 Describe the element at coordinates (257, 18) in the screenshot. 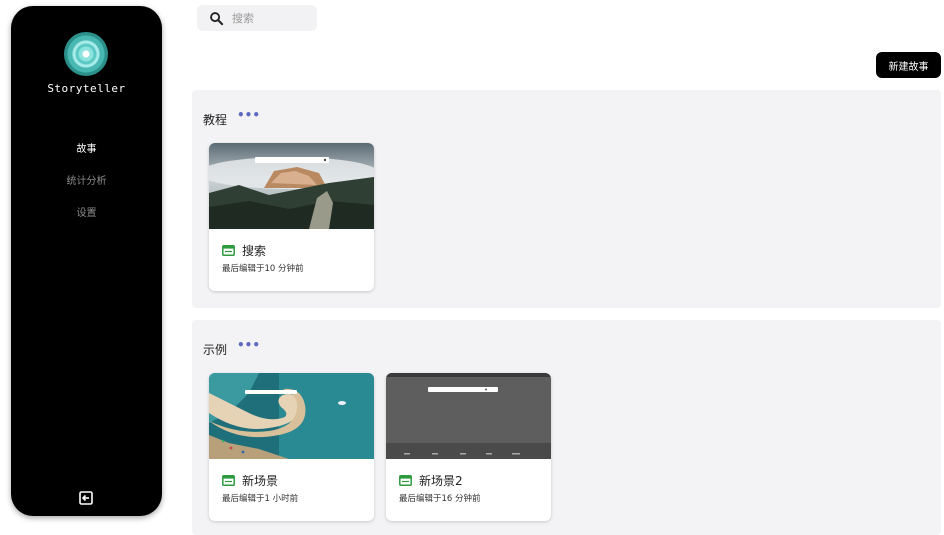

I see `search-box: 搜索` at that location.